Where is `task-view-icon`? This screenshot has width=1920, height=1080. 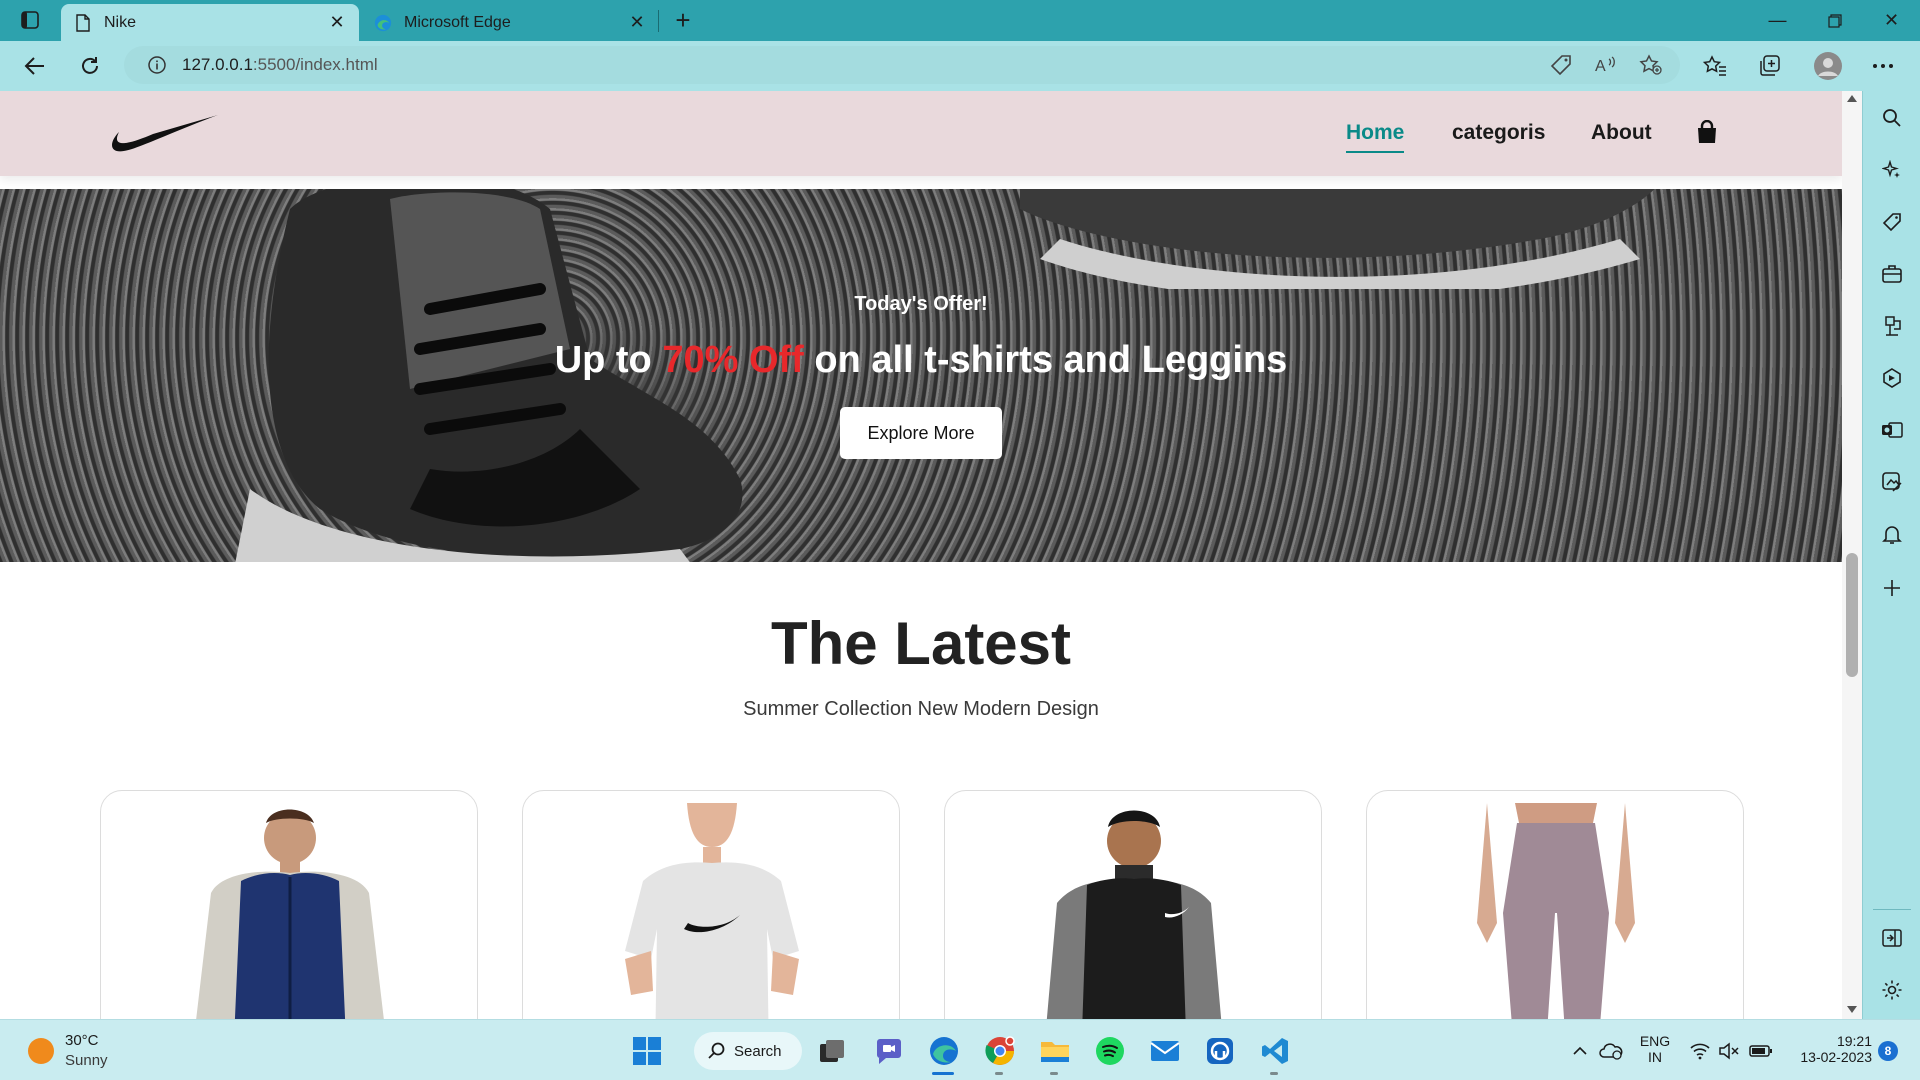 task-view-icon is located at coordinates (832, 1051).